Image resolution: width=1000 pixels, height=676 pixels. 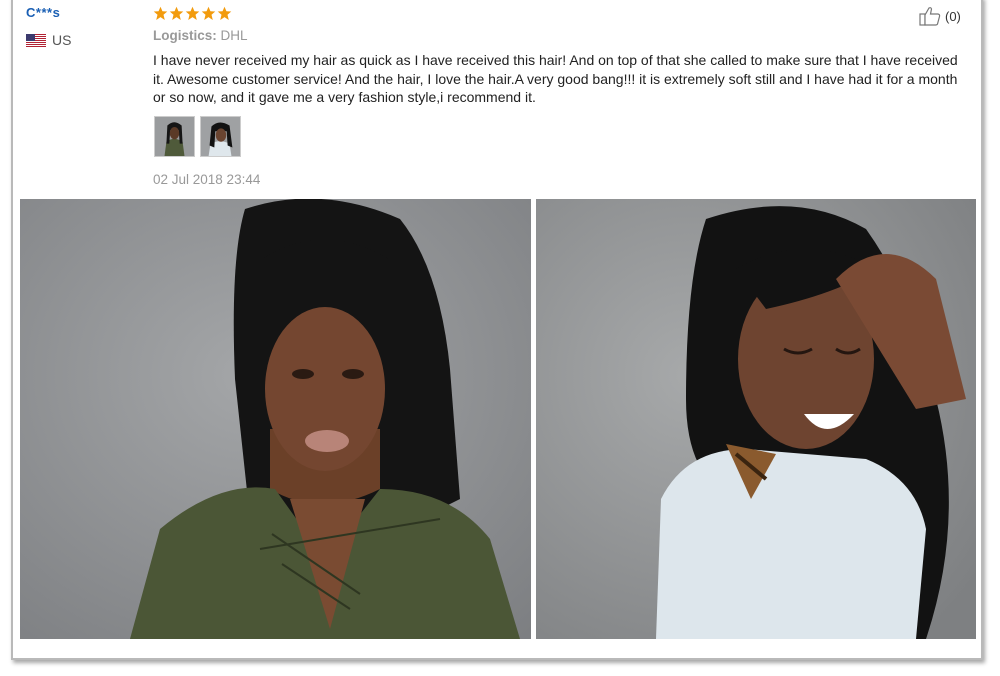 I want to click on star-rating, so click(x=192, y=13).